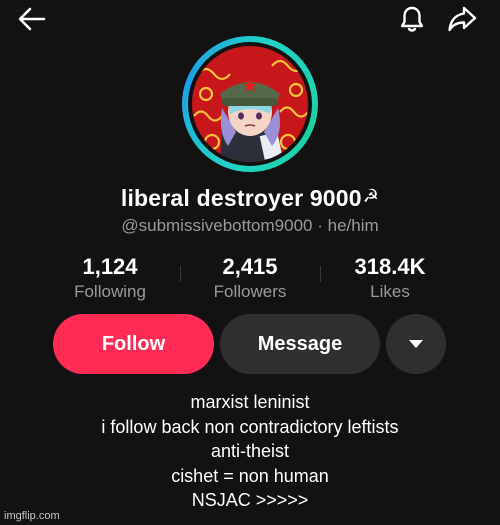 This screenshot has height=525, width=500. I want to click on avatar, so click(250, 104).